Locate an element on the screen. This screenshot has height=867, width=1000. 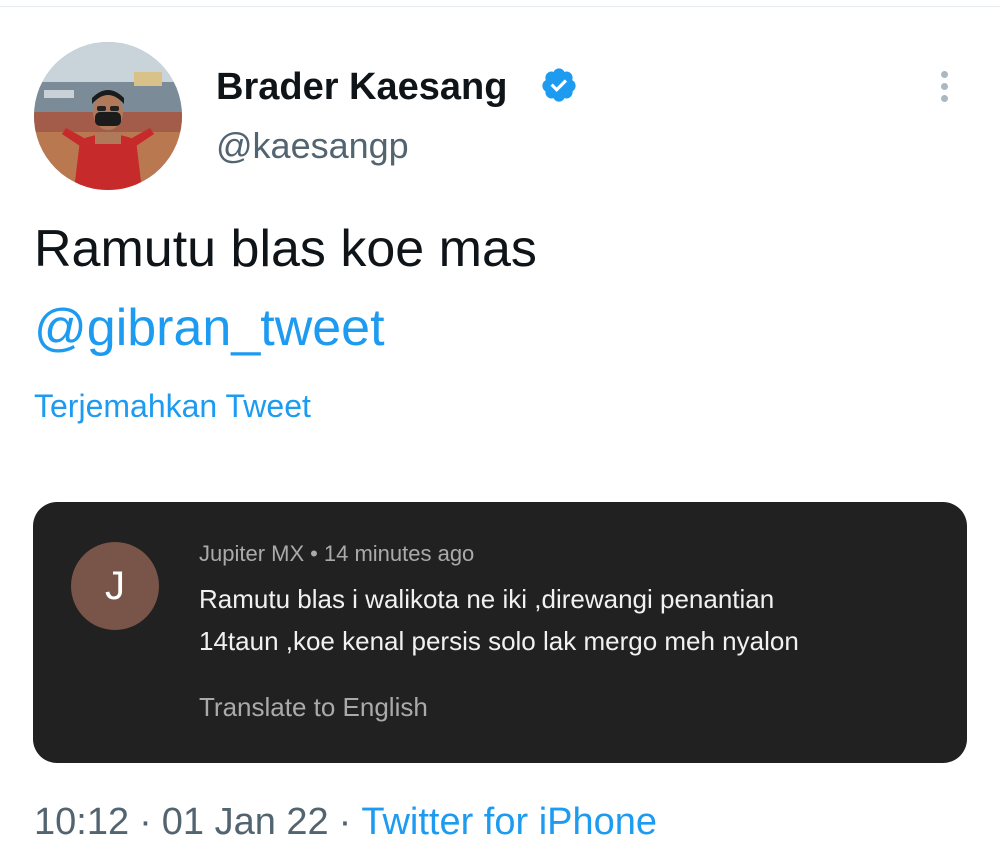
comment-meta: Jupiter MX • 14 minutes ago is located at coordinates (336, 554).